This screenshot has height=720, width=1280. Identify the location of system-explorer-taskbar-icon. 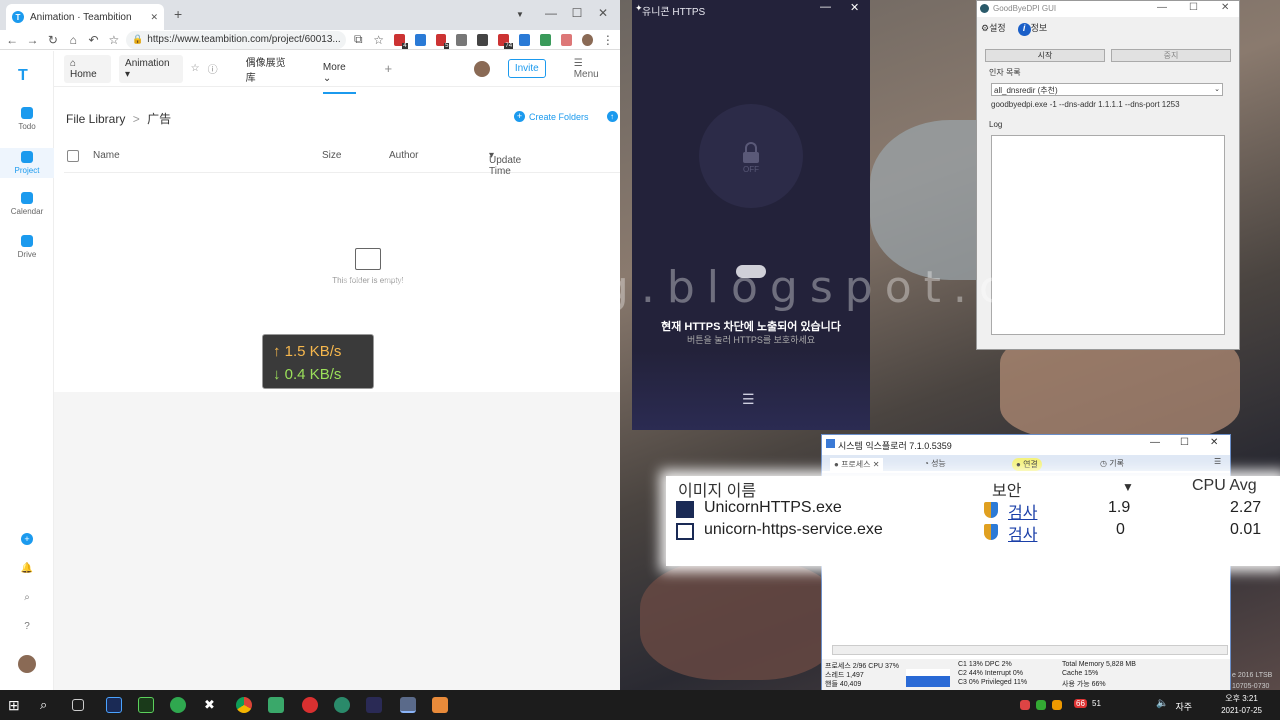
(408, 705).